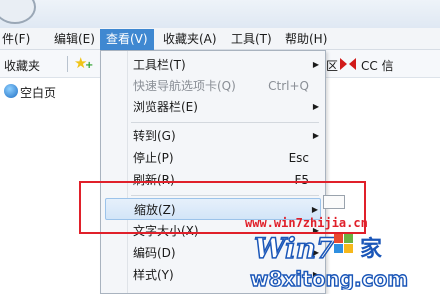  I want to click on windows-flag-icon, so click(343, 243).